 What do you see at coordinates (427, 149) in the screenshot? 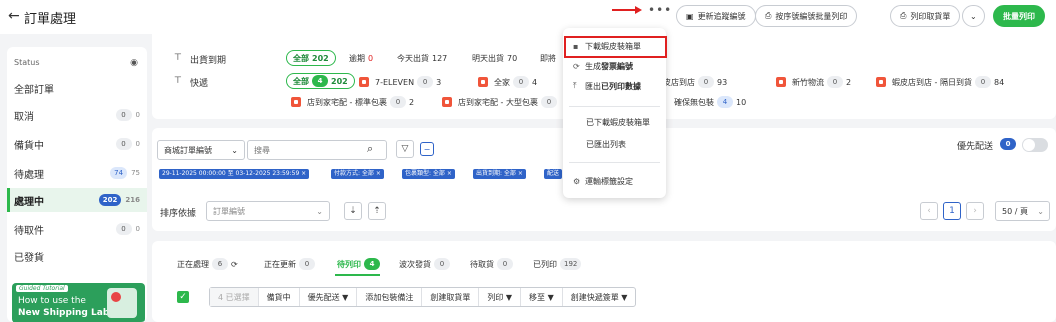
I see `collapse-icon: −` at bounding box center [427, 149].